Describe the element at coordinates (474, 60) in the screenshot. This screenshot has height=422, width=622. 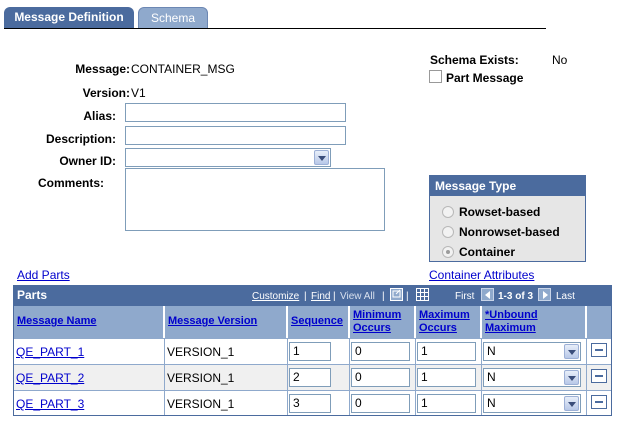
I see `schema-exists-label: Schema Exists:` at that location.